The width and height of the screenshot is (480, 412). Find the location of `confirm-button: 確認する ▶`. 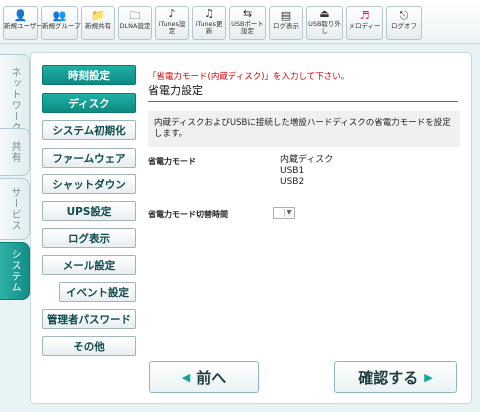

confirm-button: 確認する ▶ is located at coordinates (395, 377).